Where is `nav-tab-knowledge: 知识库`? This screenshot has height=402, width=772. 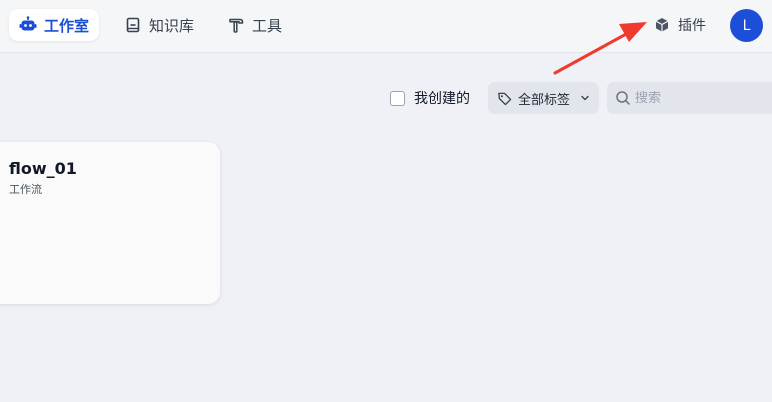 nav-tab-knowledge: 知识库 is located at coordinates (159, 25).